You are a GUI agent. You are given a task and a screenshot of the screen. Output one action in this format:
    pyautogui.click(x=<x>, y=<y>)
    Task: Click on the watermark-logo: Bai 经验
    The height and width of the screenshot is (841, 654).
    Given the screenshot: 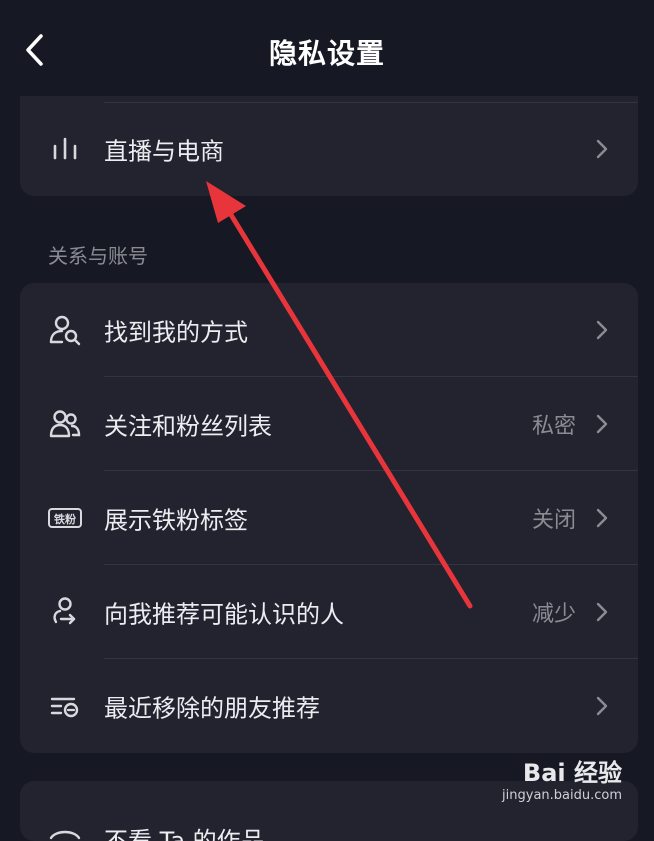 What is the action you would take?
    pyautogui.click(x=572, y=773)
    